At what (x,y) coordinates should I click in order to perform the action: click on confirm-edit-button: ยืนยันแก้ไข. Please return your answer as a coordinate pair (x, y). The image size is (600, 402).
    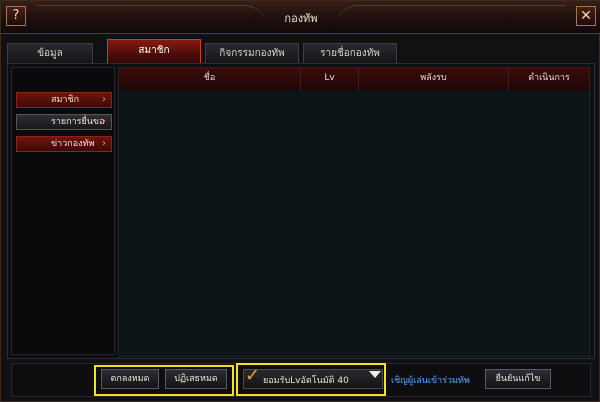
    Looking at the image, I should click on (518, 379).